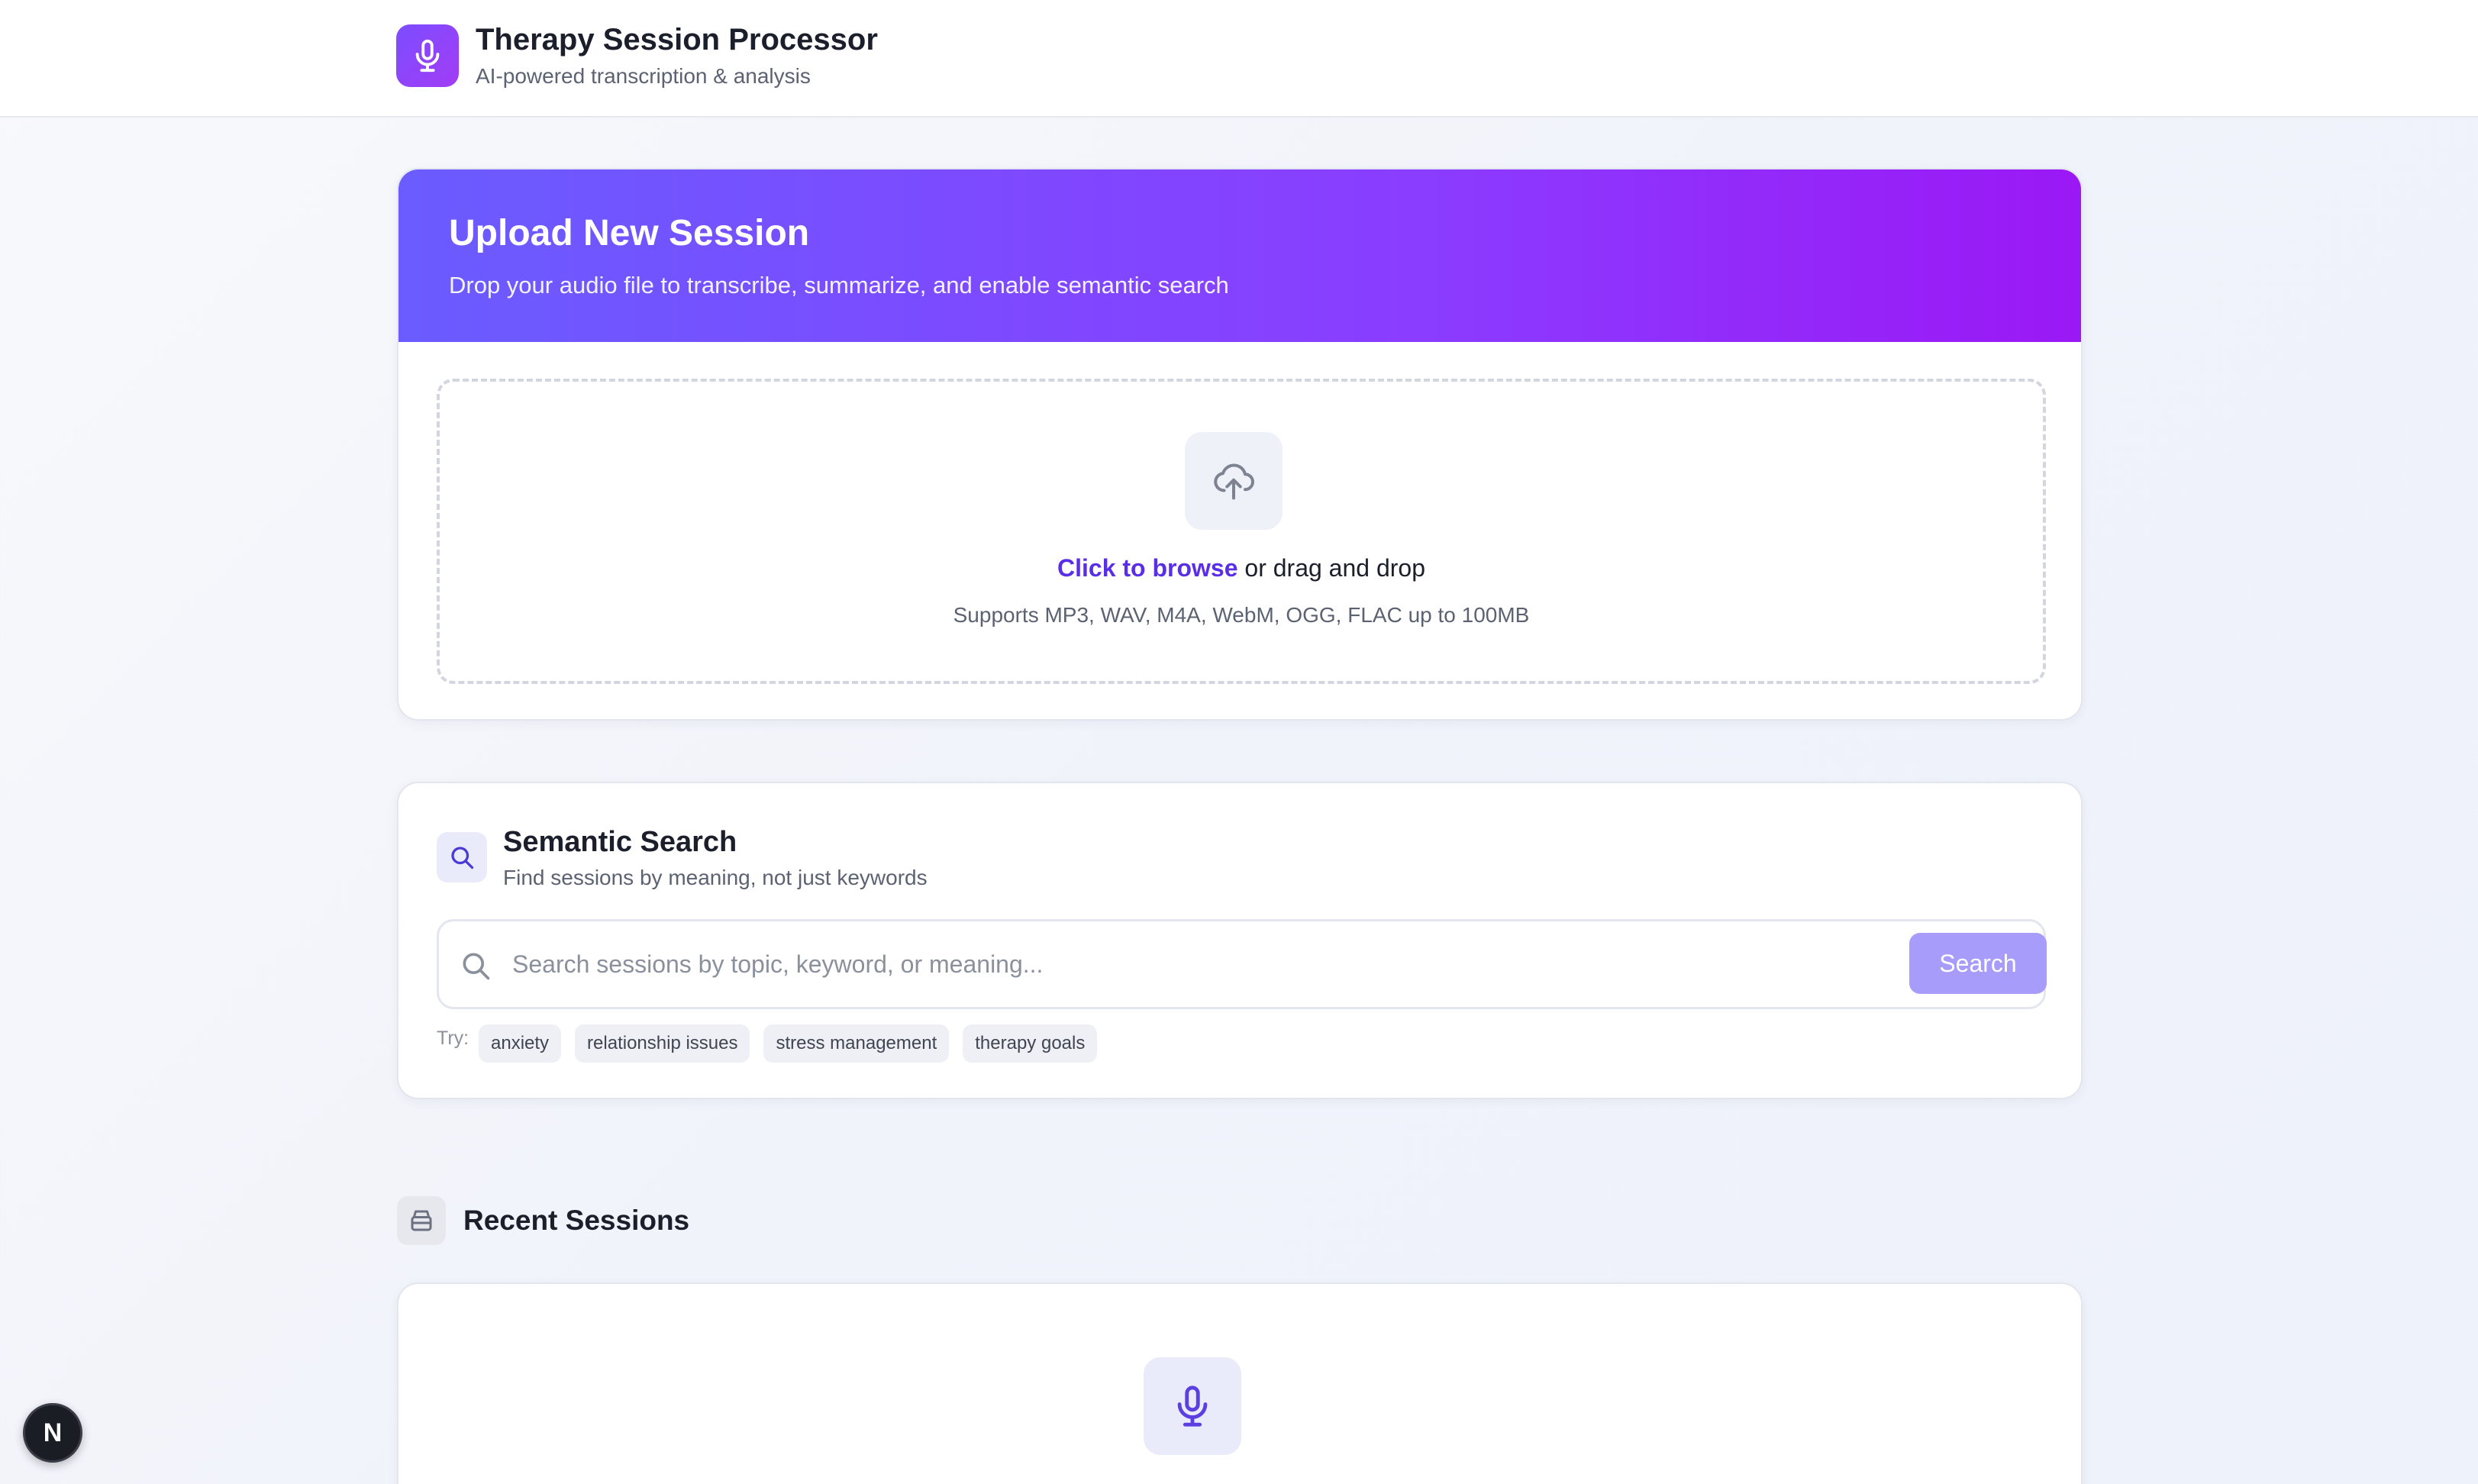  What do you see at coordinates (677, 39) in the screenshot?
I see `app-title: Therapy Session Processor` at bounding box center [677, 39].